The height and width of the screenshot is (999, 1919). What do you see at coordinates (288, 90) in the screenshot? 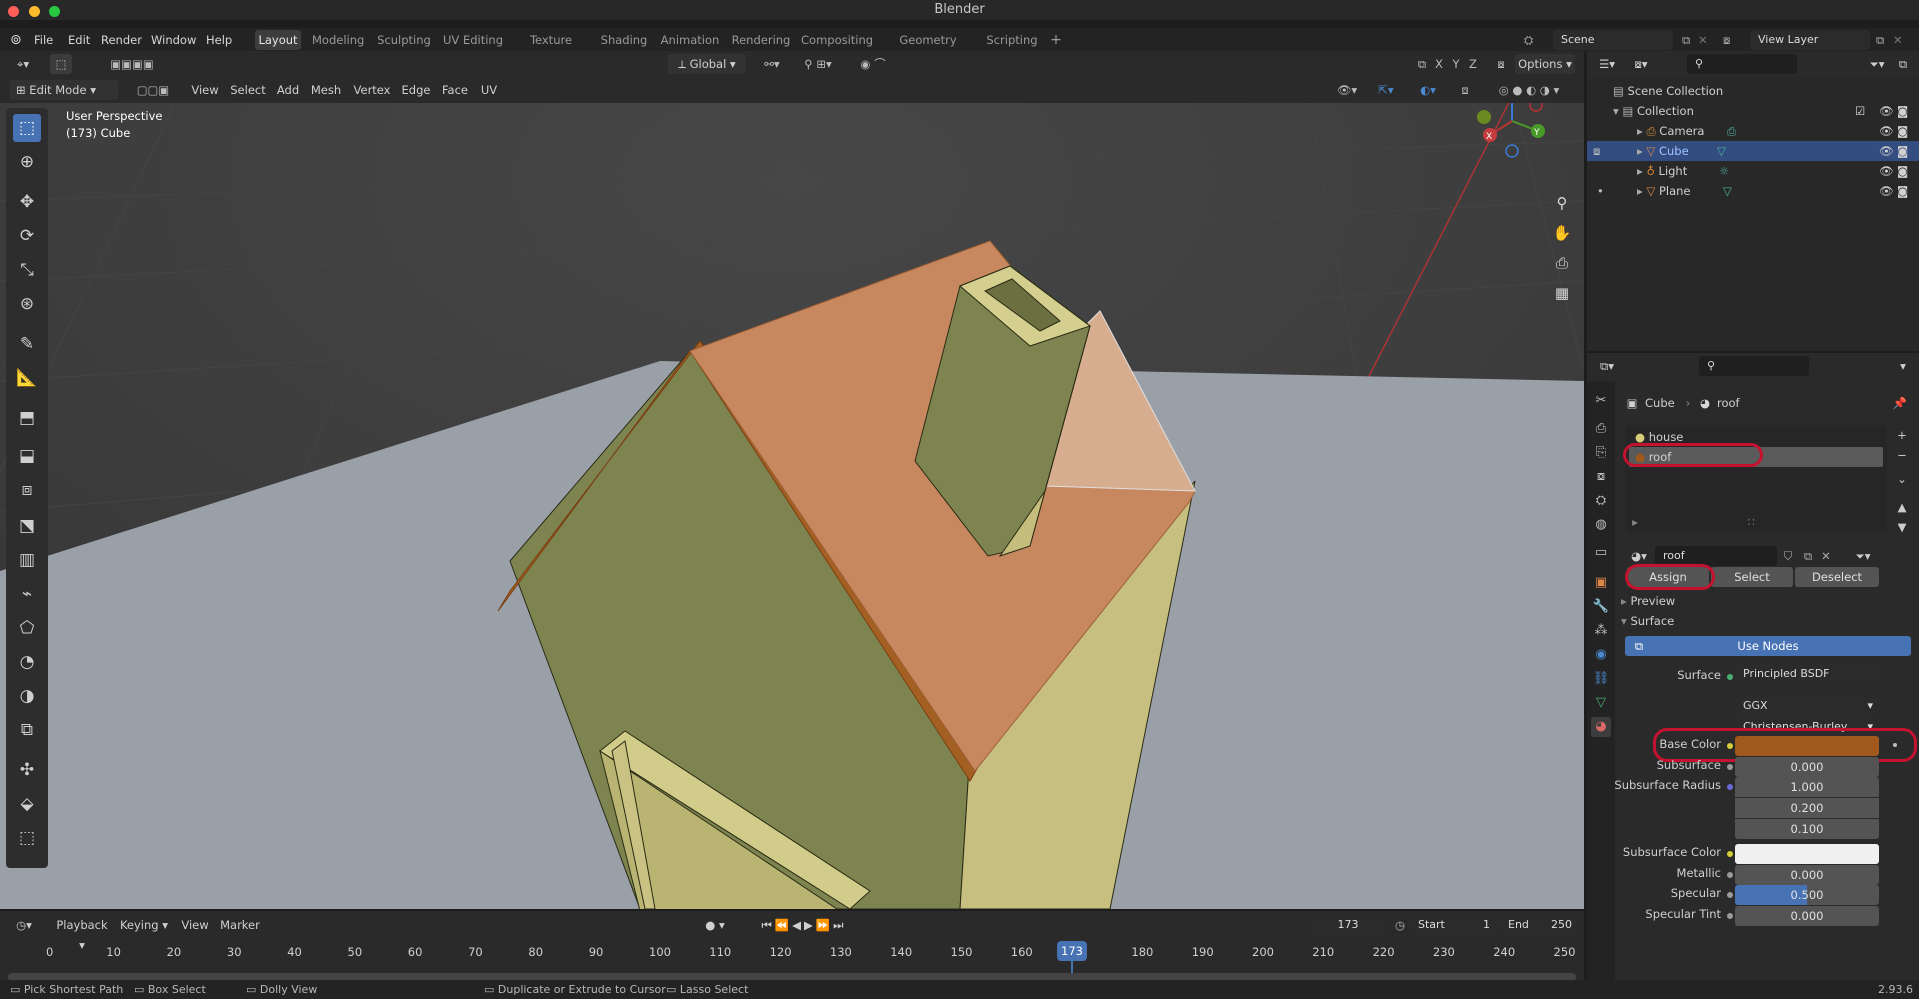
I see `menu-add: Add` at bounding box center [288, 90].